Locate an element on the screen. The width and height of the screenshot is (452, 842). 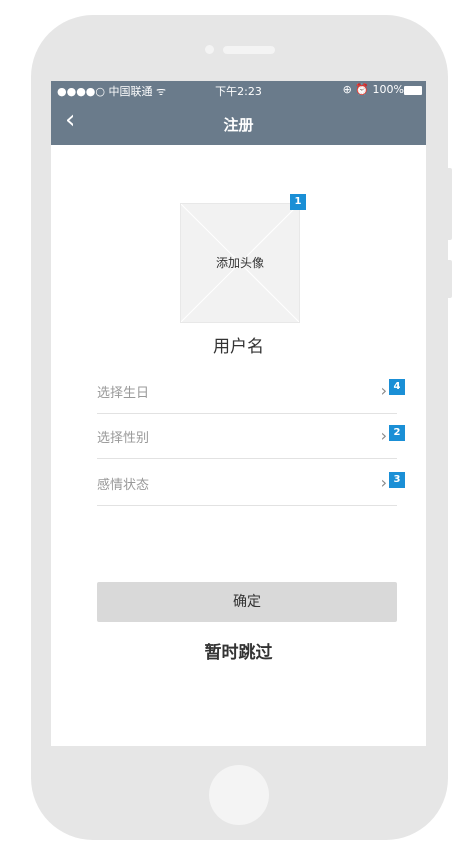
add-avatar-label: 添加头像 is located at coordinates (239, 263).